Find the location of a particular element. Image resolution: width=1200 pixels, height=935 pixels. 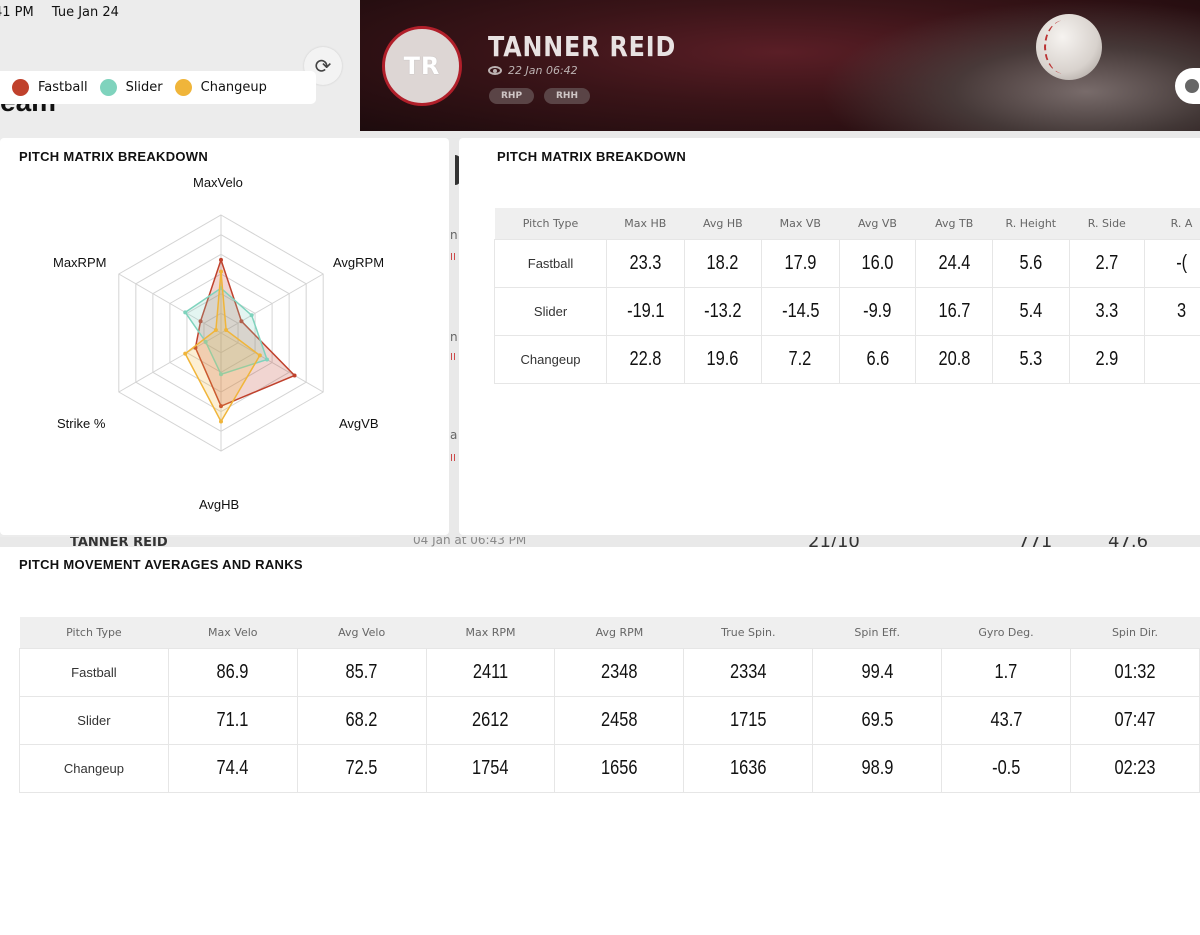

cell-value: 5.6 is located at coordinates (1031, 263).